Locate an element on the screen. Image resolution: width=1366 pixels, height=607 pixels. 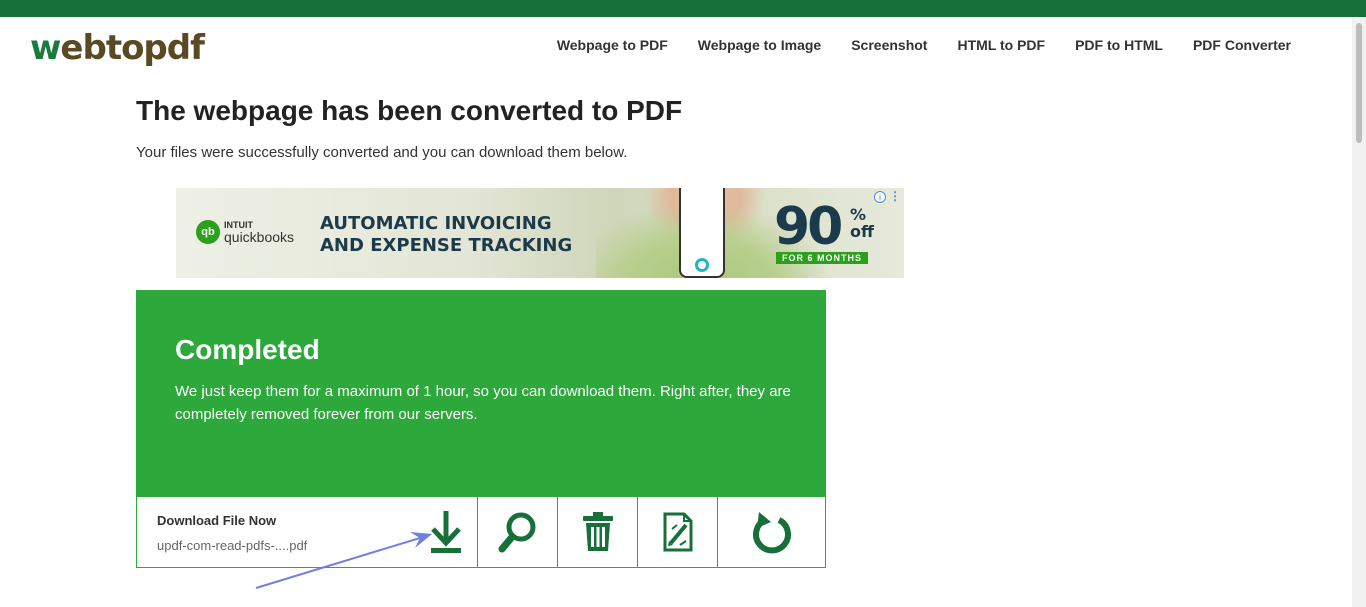
restart-icon is located at coordinates (771, 533).